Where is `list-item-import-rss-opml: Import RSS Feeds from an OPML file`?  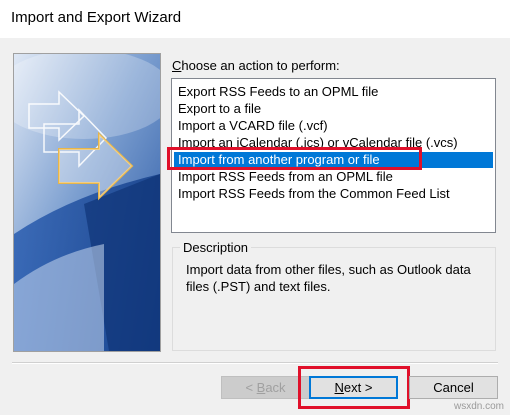
list-item-import-rss-opml: Import RSS Feeds from an OPML file is located at coordinates (333, 177).